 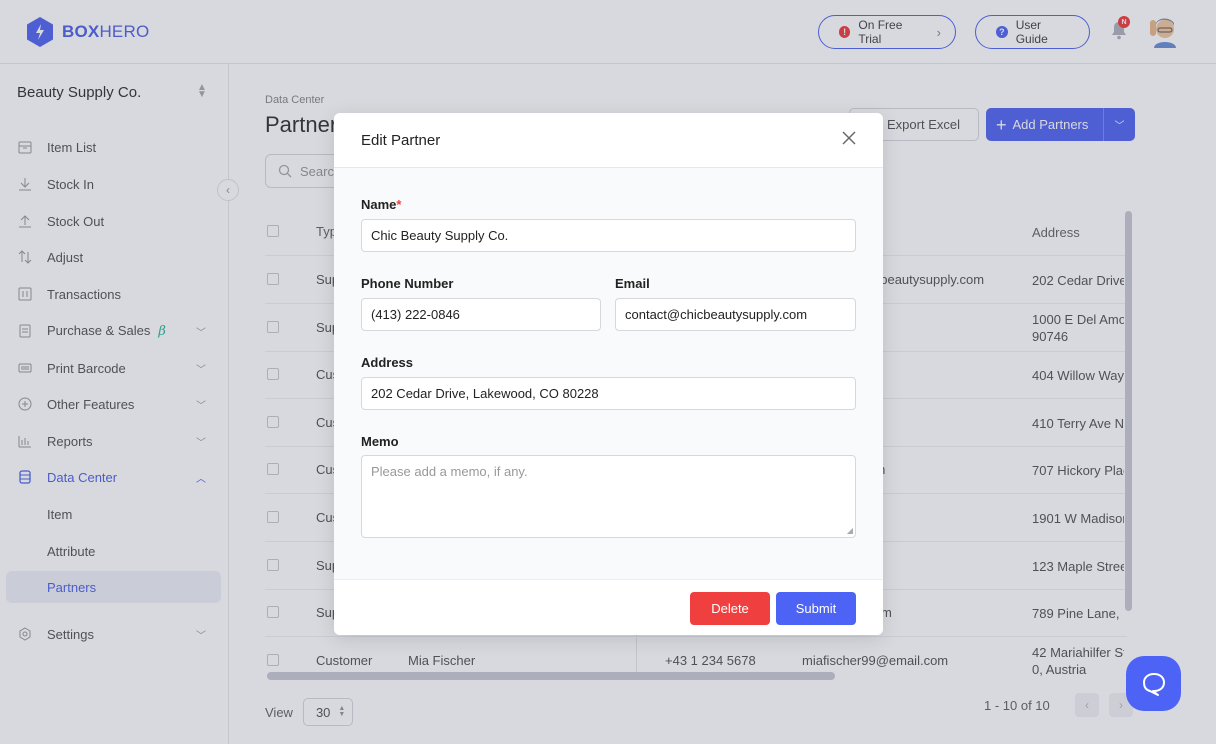 I want to click on delete-button: Delete, so click(x=730, y=608).